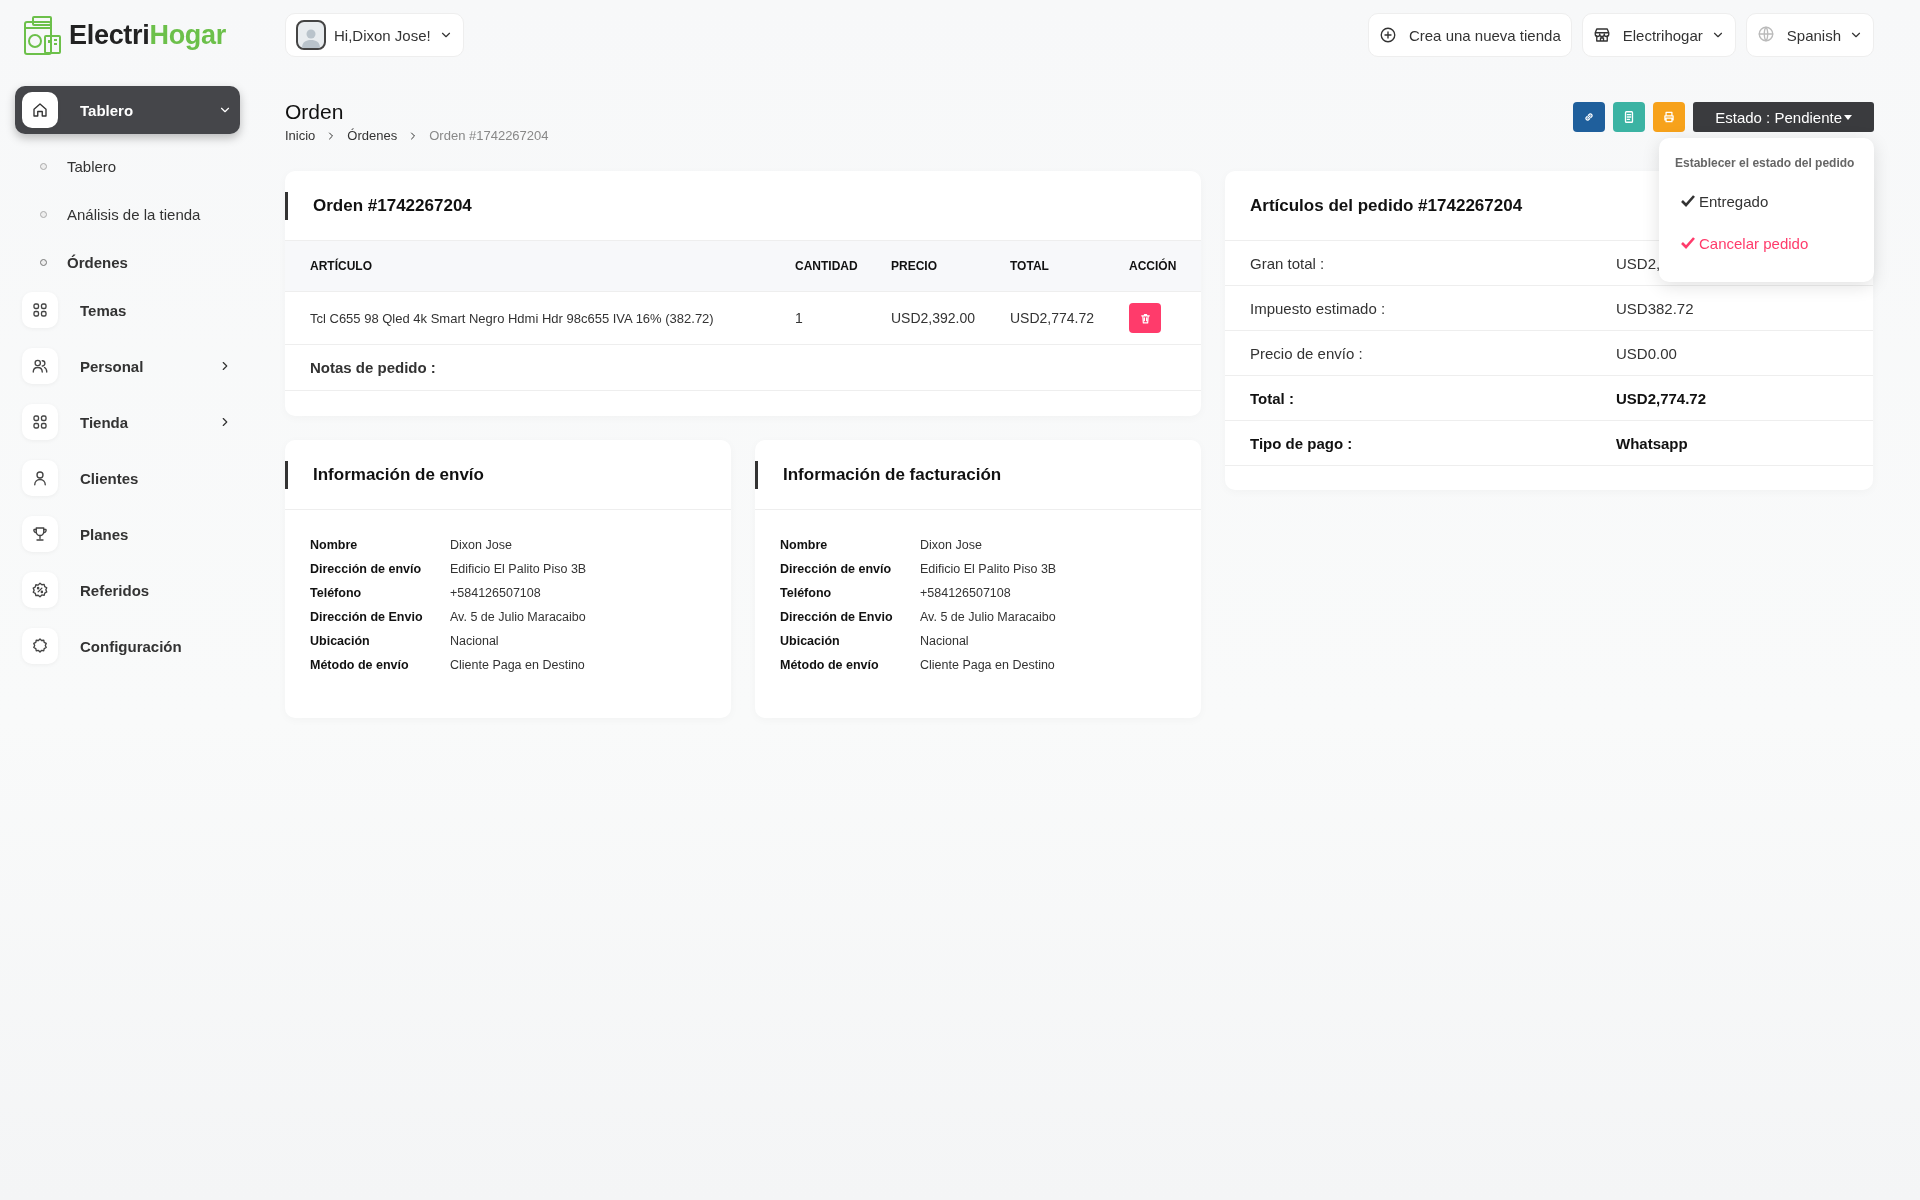 The width and height of the screenshot is (1920, 1200). I want to click on user-menu-button: Hi,Dixon Jose!, so click(374, 35).